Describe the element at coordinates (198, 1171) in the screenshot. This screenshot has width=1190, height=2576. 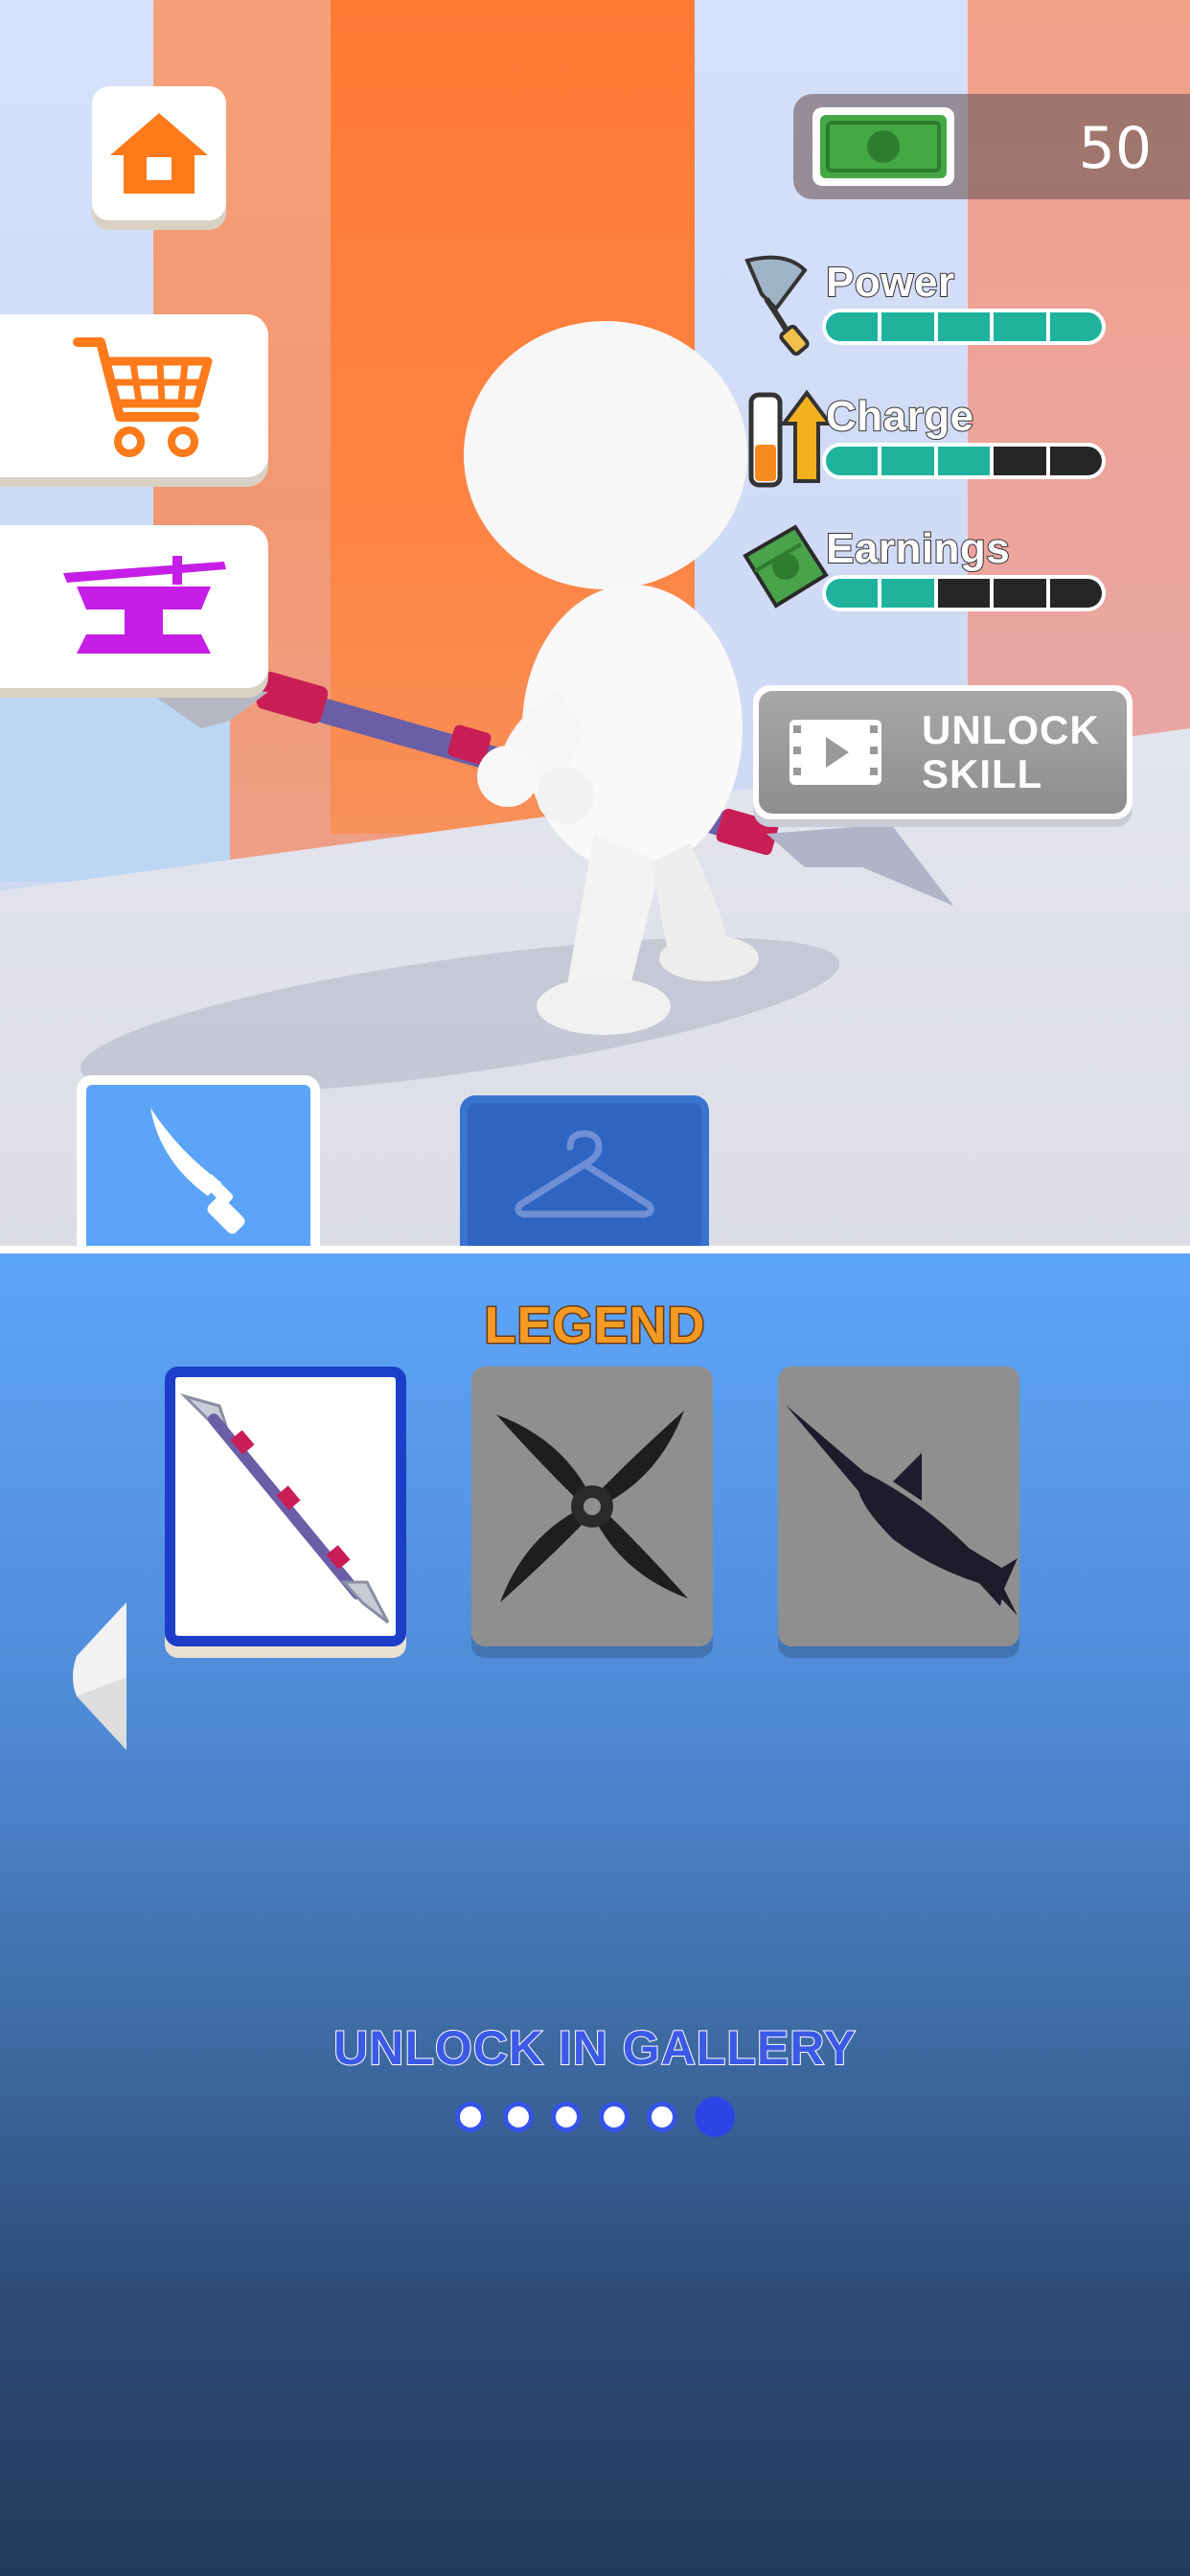
I see `knife-icon` at that location.